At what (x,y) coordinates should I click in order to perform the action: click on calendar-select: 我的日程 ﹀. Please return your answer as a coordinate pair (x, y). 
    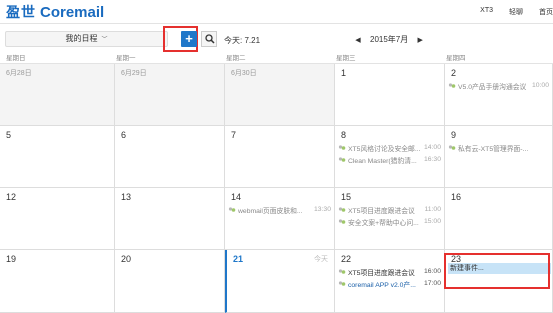
    Looking at the image, I should click on (86, 39).